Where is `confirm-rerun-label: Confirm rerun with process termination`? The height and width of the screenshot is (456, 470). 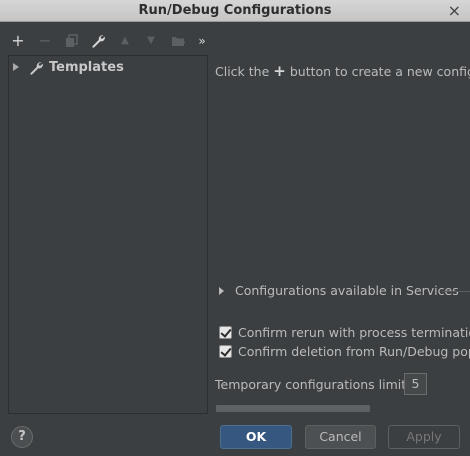
confirm-rerun-label: Confirm rerun with process termination is located at coordinates (354, 332).